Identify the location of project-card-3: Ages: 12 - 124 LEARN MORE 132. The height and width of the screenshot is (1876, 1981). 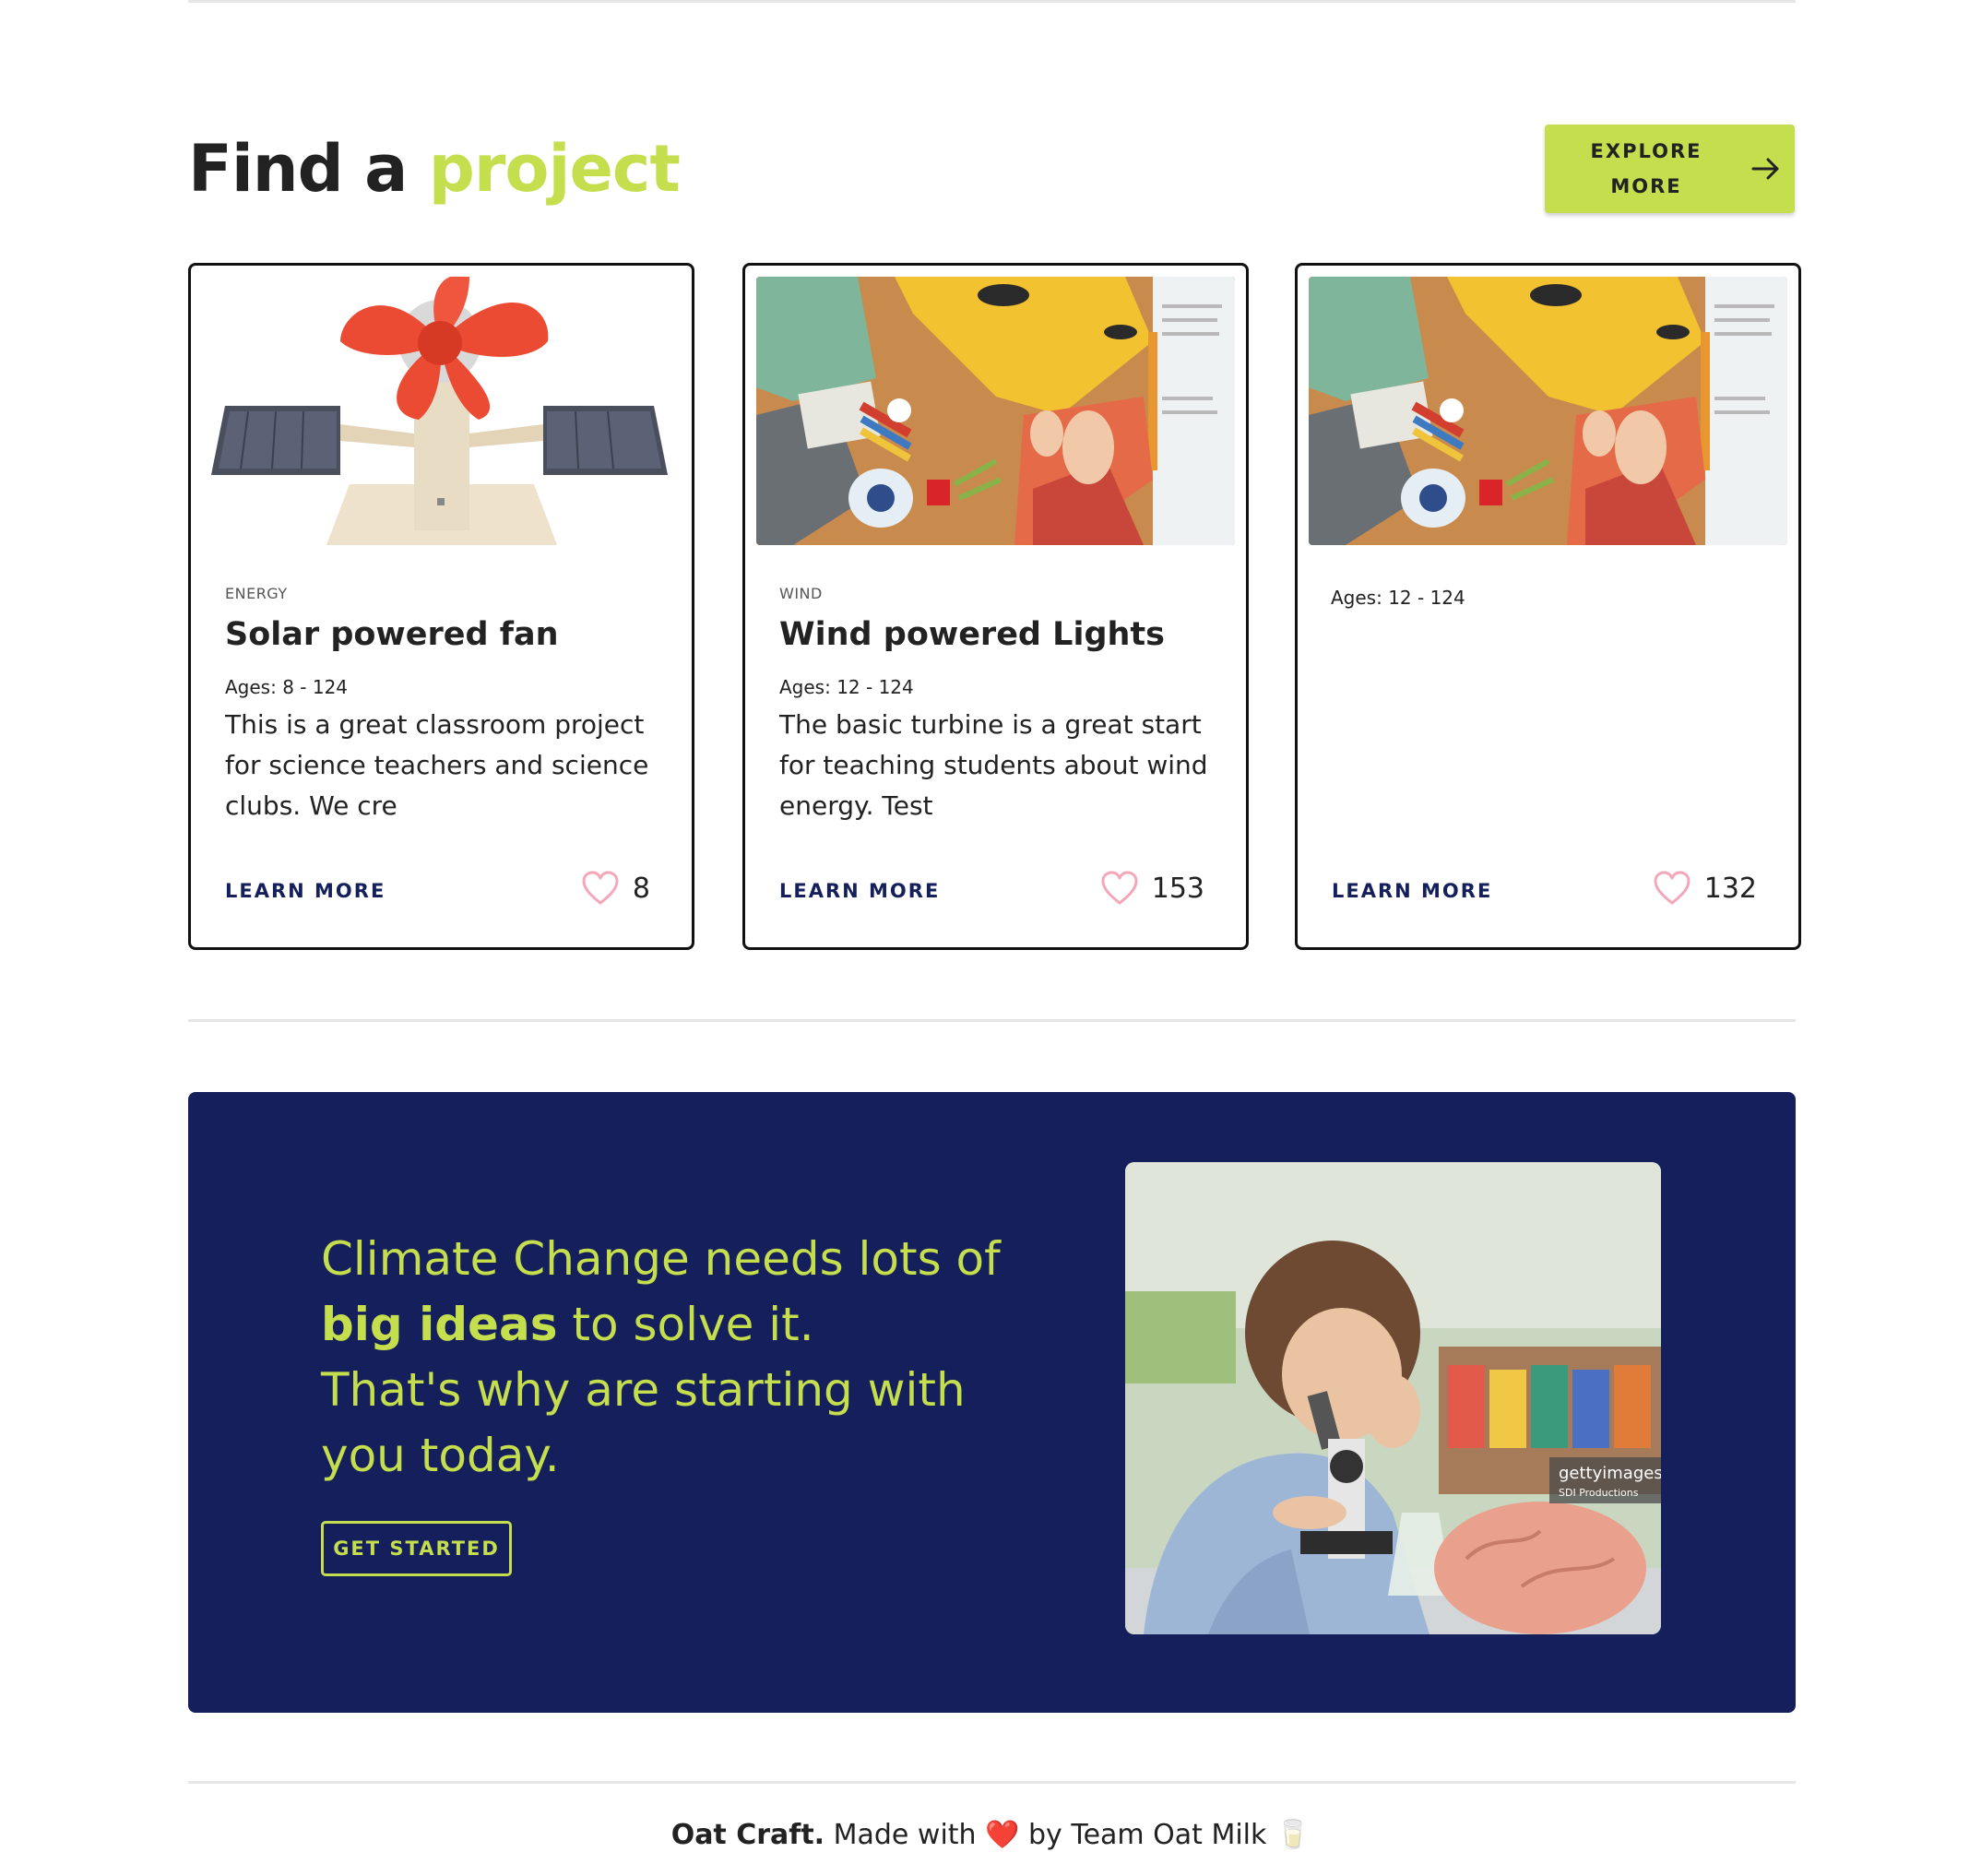
(1548, 607).